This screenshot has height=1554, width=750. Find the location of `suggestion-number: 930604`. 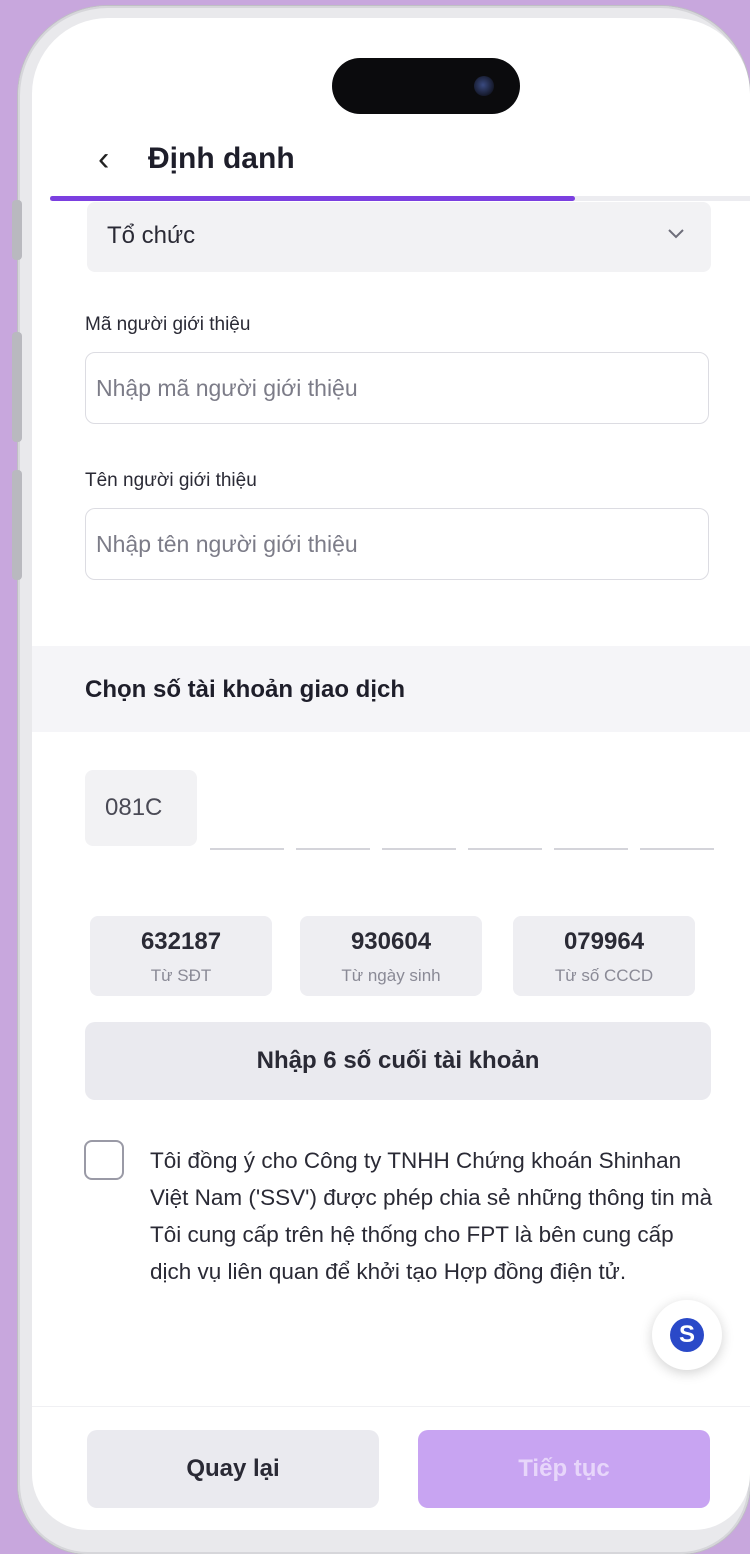

suggestion-number: 930604 is located at coordinates (391, 941).